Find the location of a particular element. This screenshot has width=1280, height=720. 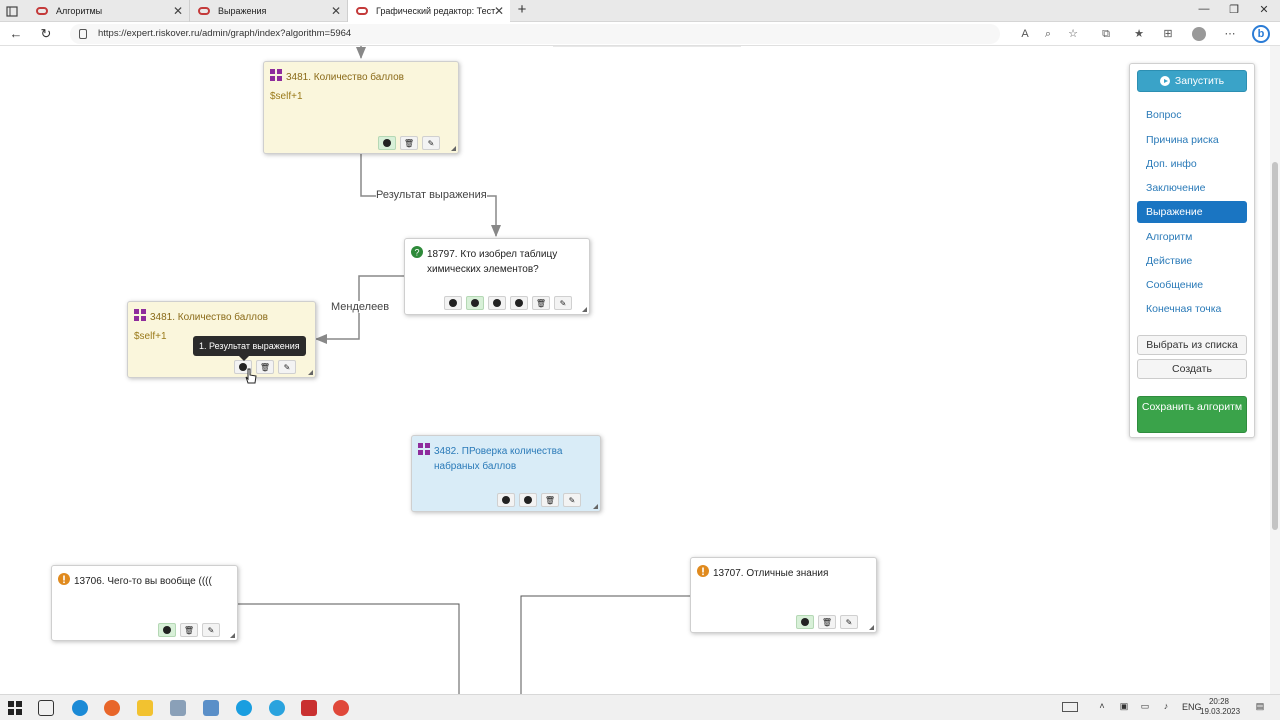

tray-chevron-icon: ˄ is located at coordinates (1102, 707).